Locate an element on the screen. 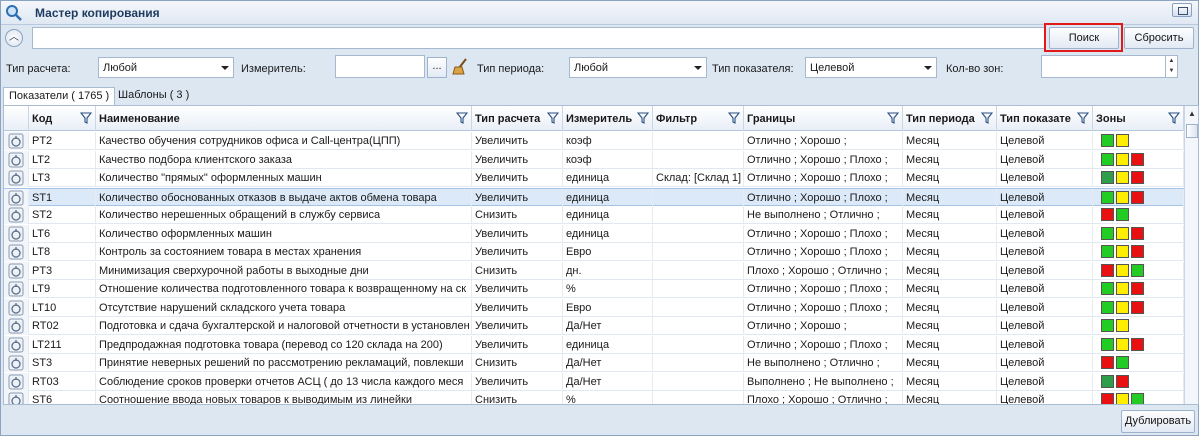 The height and width of the screenshot is (436, 1199). tab-indicators: Показатели ( 1765 ) is located at coordinates (59, 96).